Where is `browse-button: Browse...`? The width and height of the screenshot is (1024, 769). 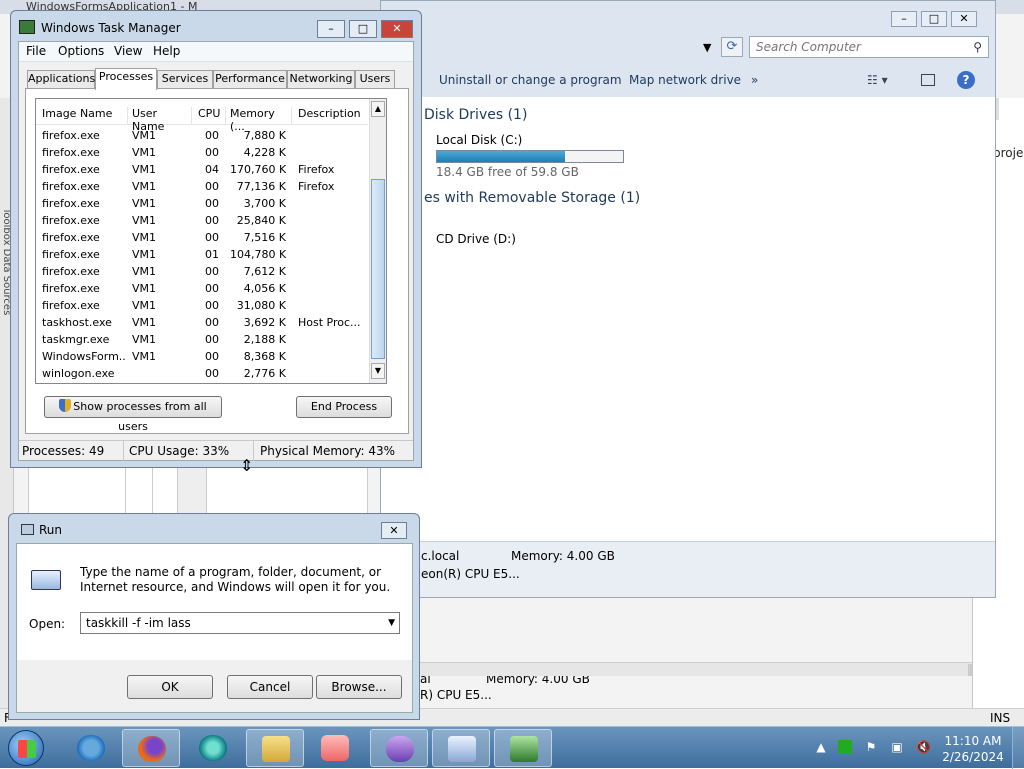 browse-button: Browse... is located at coordinates (359, 687).